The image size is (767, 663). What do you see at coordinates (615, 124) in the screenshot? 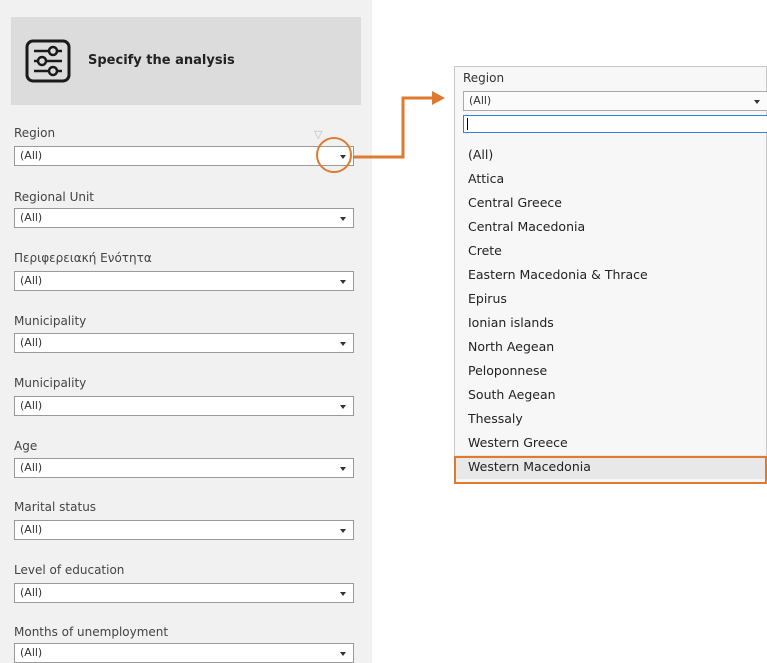
I see `dropdown-search-input` at bounding box center [615, 124].